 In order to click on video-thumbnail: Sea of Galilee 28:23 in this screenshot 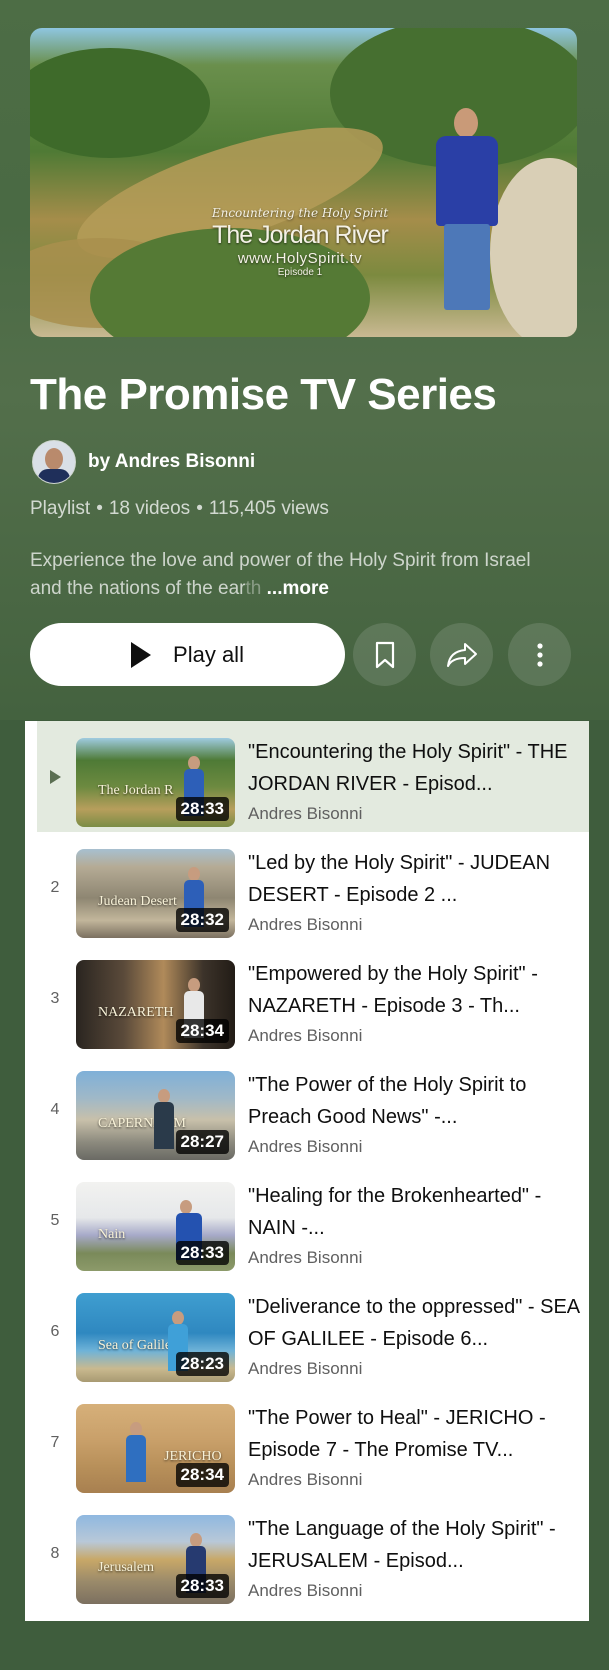, I will do `click(155, 1337)`.